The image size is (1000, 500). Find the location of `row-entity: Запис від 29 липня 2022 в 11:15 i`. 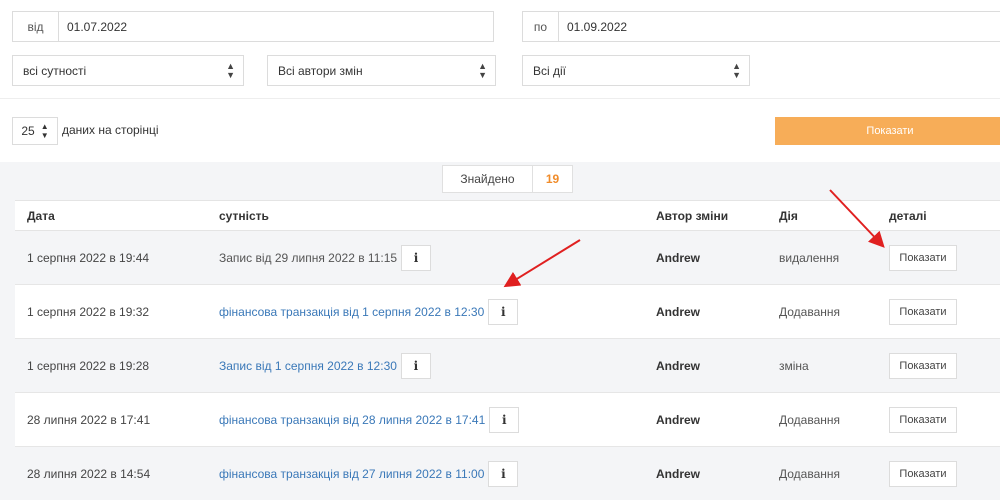

row-entity: Запис від 29 липня 2022 в 11:15 i is located at coordinates (325, 257).